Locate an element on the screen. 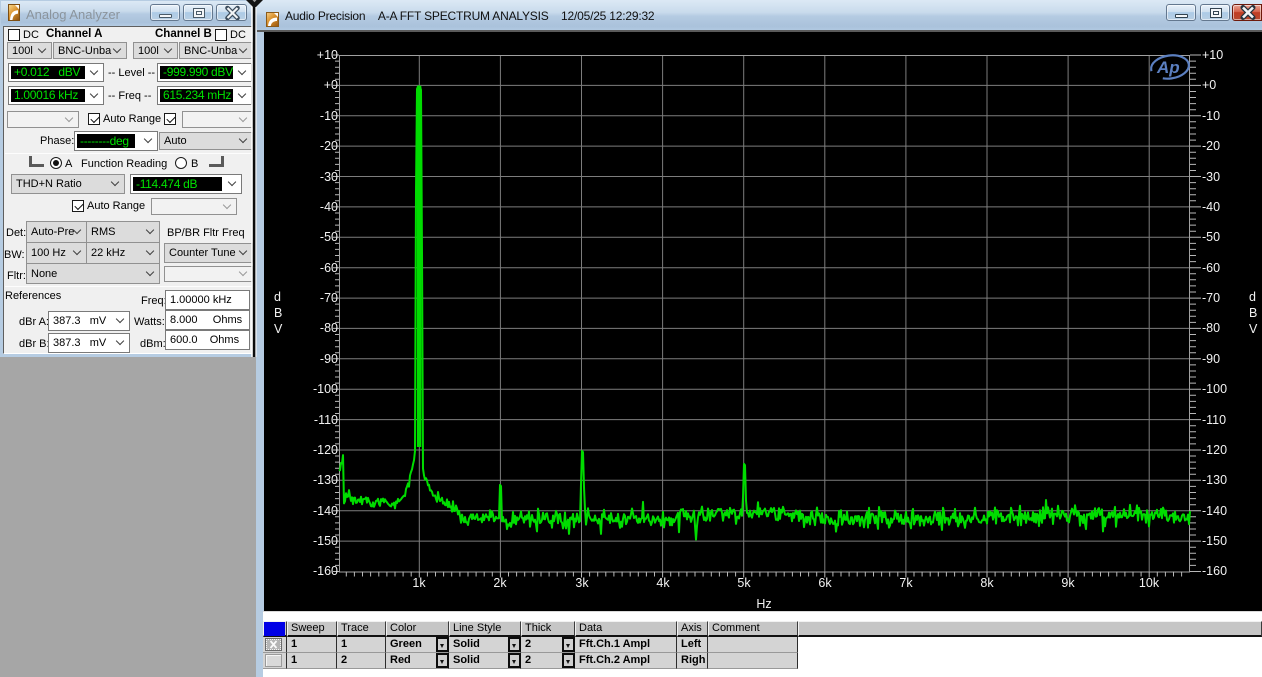 This screenshot has height=677, width=1262. svg-text: 5k is located at coordinates (744, 583).